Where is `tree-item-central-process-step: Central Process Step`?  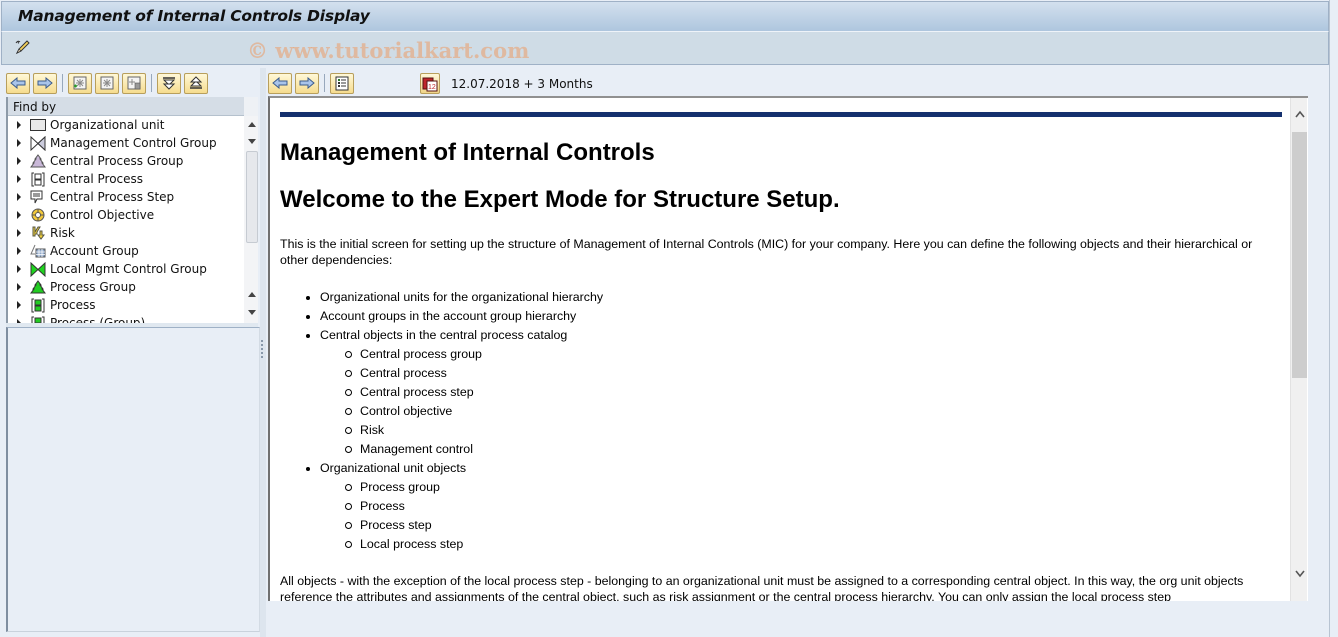
tree-item-central-process-step: Central Process Step is located at coordinates (126, 197).